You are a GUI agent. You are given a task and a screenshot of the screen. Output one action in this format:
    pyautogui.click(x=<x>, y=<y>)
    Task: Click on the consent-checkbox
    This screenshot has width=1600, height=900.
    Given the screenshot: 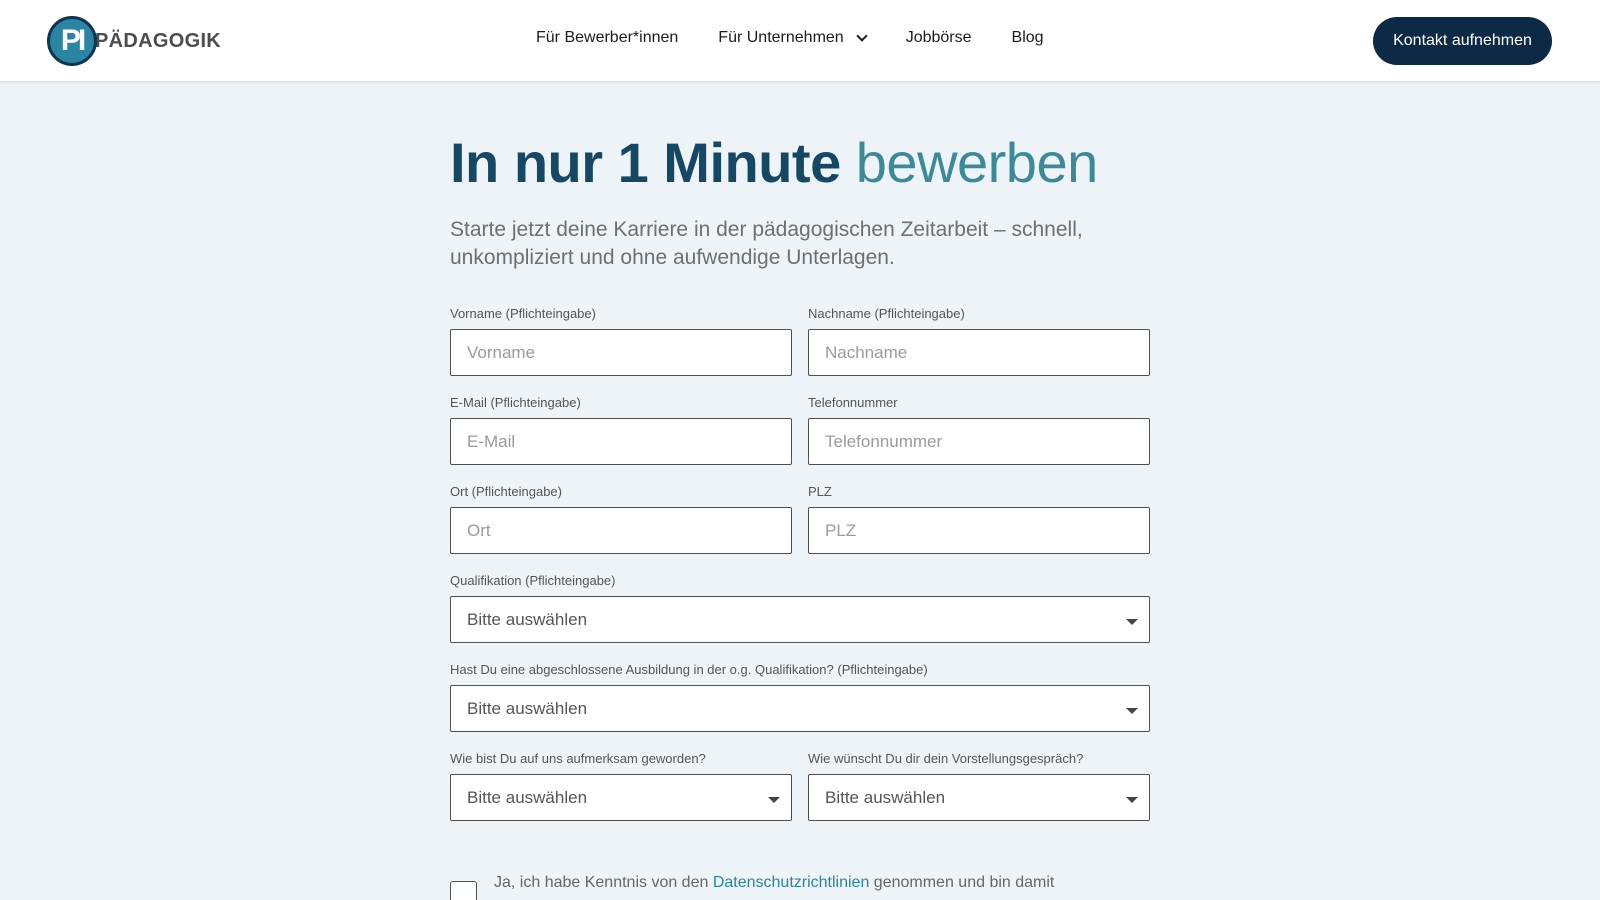 What is the action you would take?
    pyautogui.click(x=463, y=890)
    